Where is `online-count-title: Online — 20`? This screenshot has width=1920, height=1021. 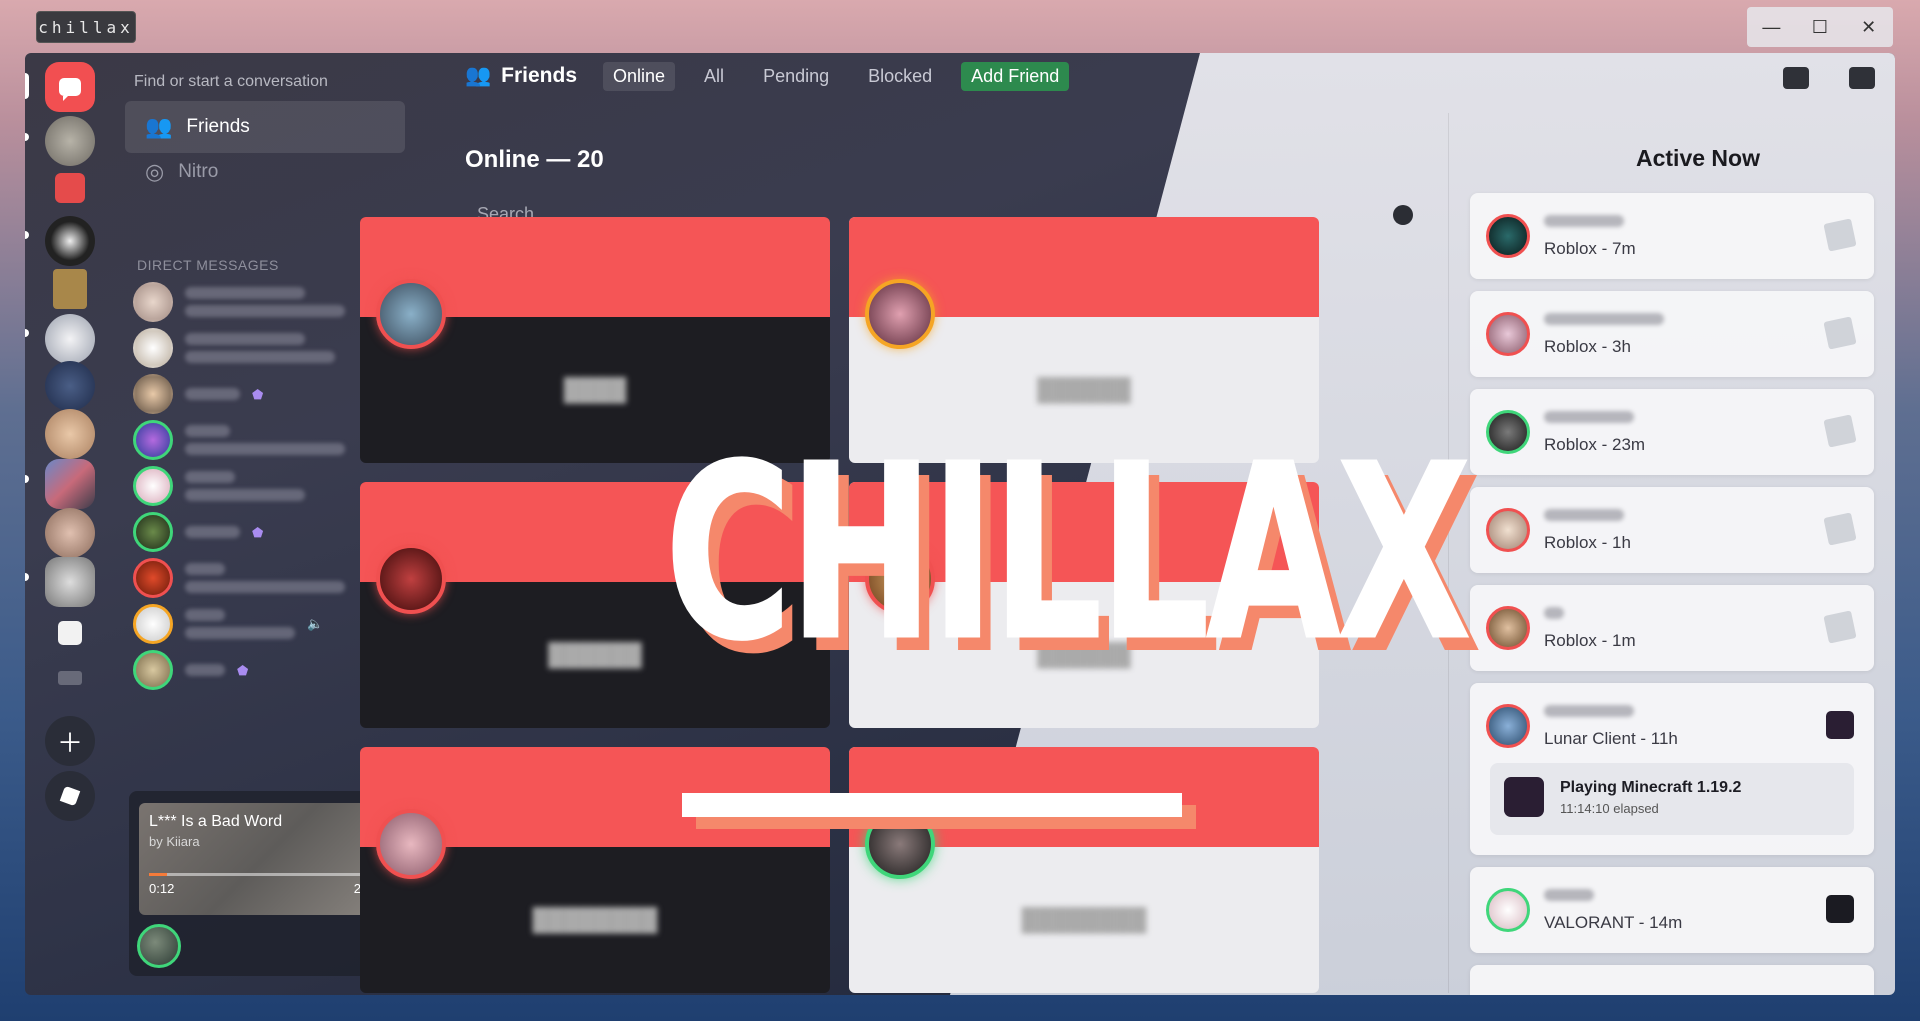 online-count-title: Online — 20 is located at coordinates (534, 159).